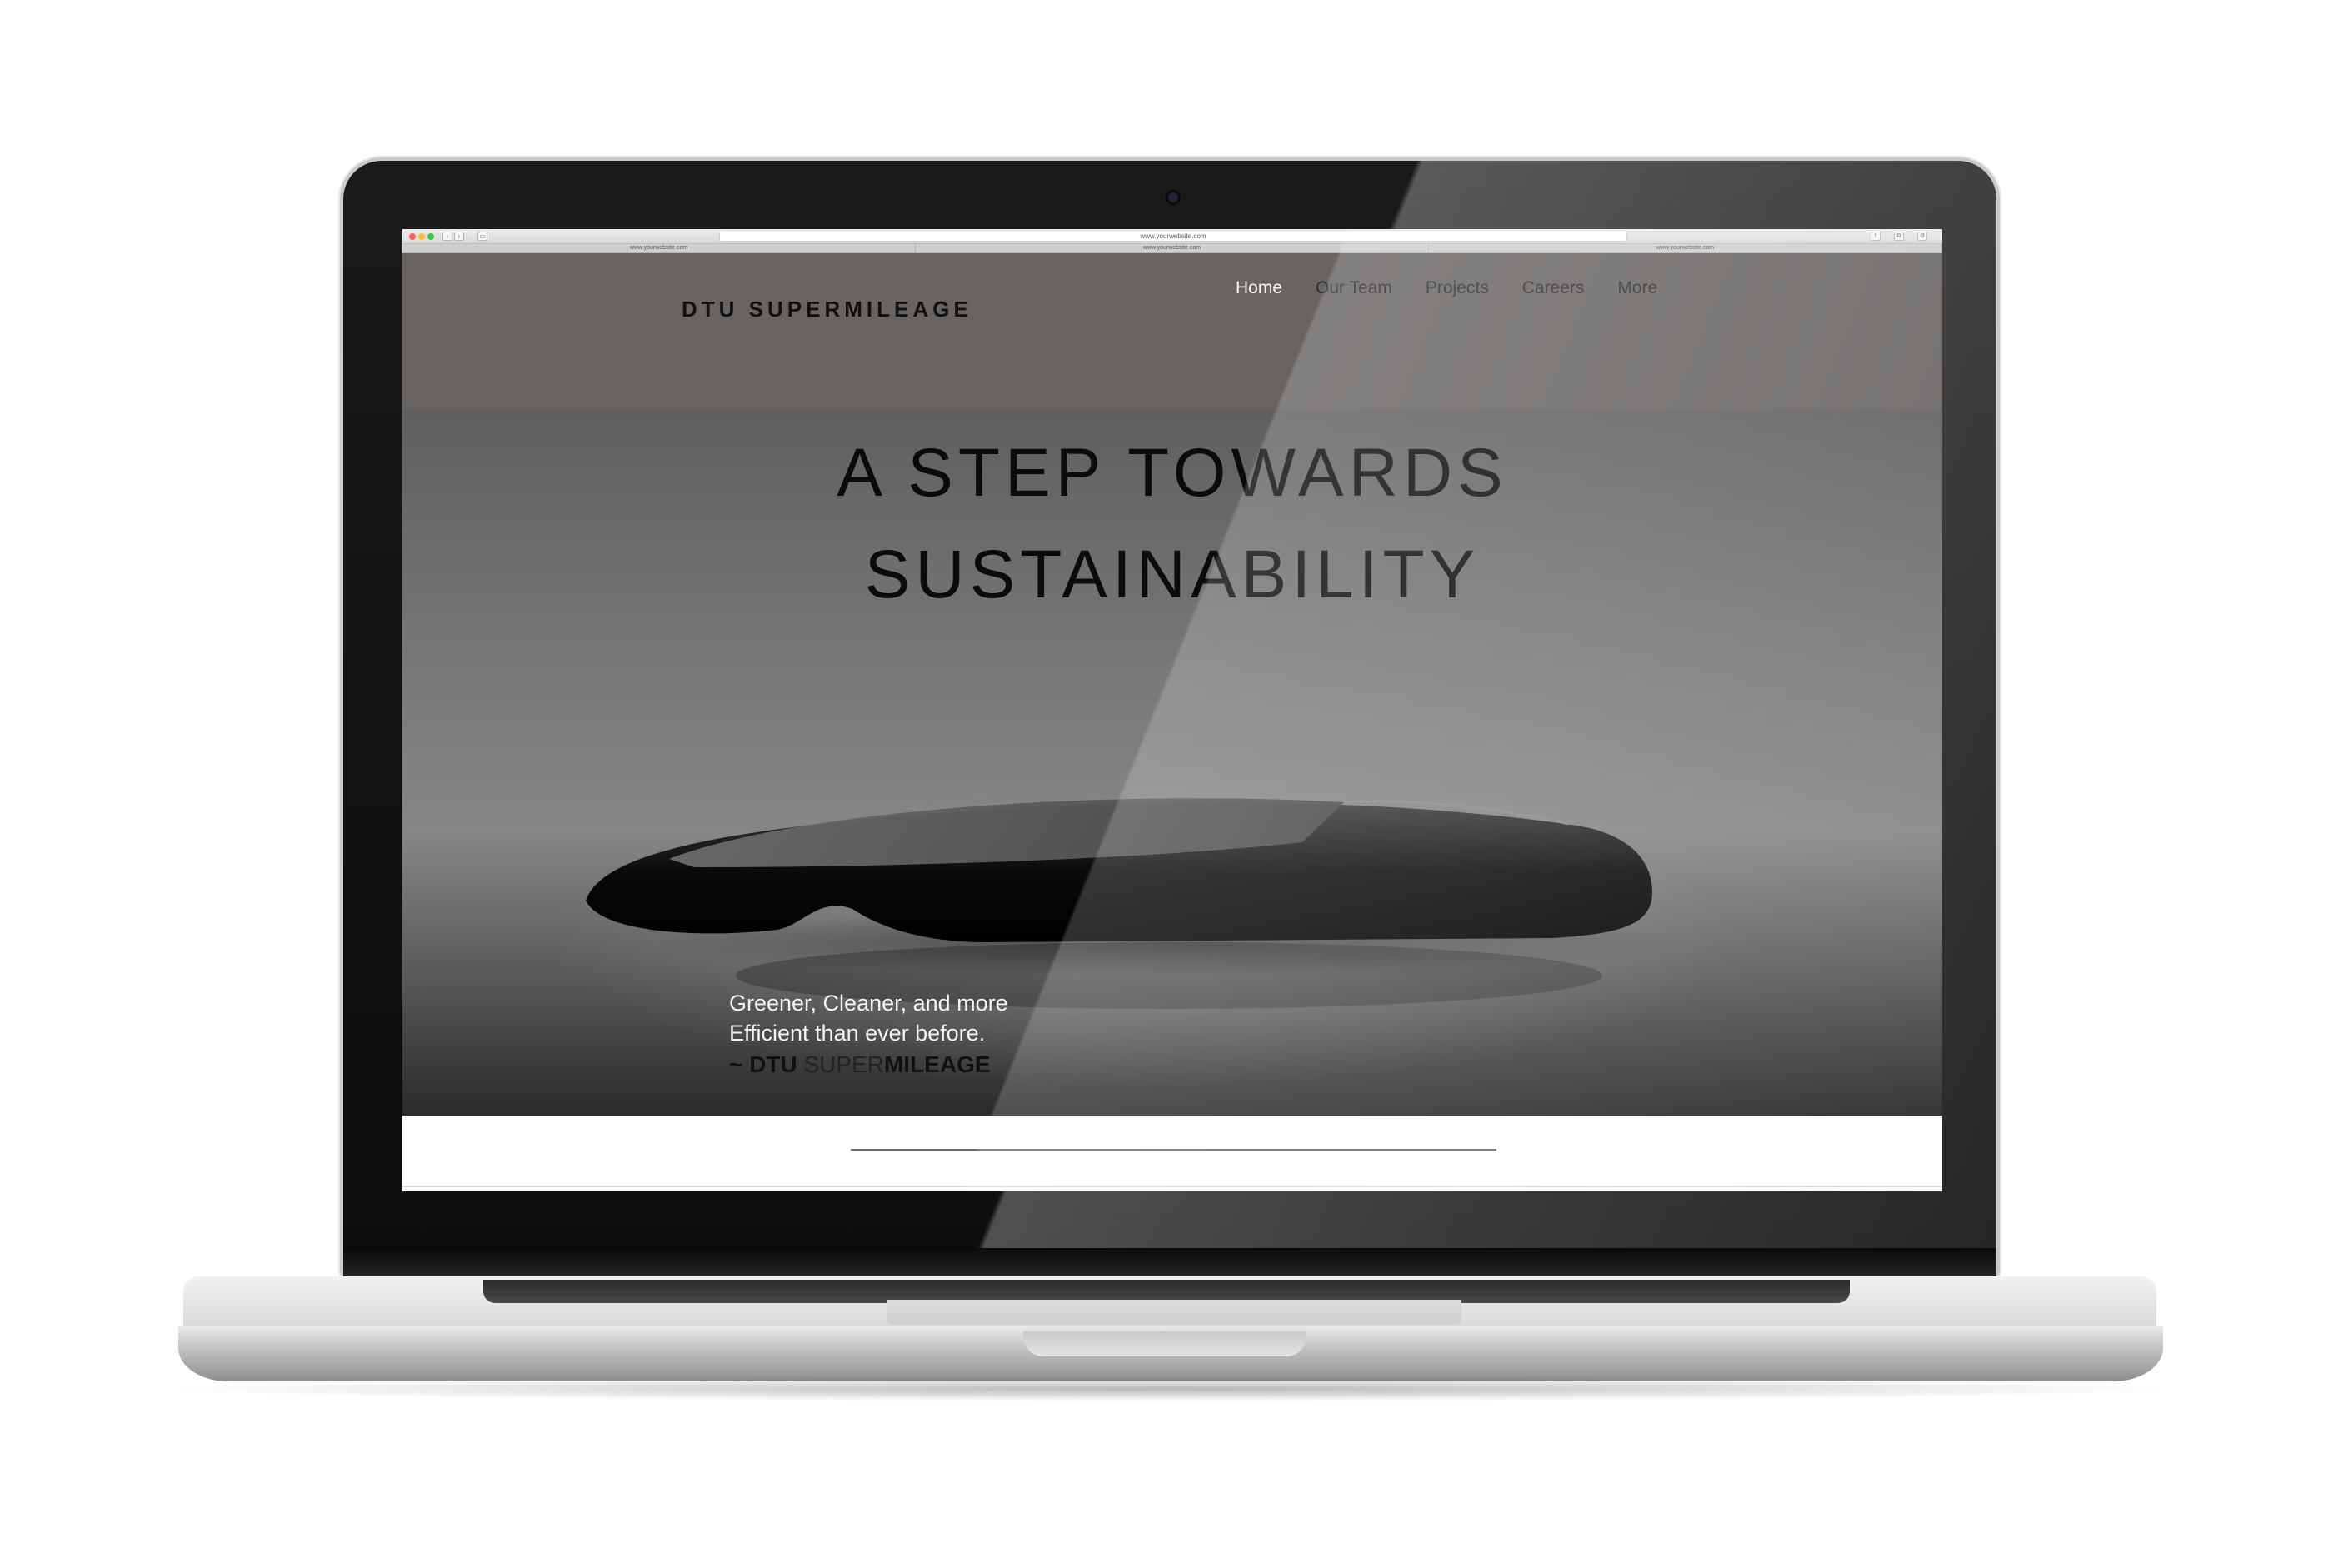  I want to click on tabs-overview-icon: ⧉, so click(1899, 236).